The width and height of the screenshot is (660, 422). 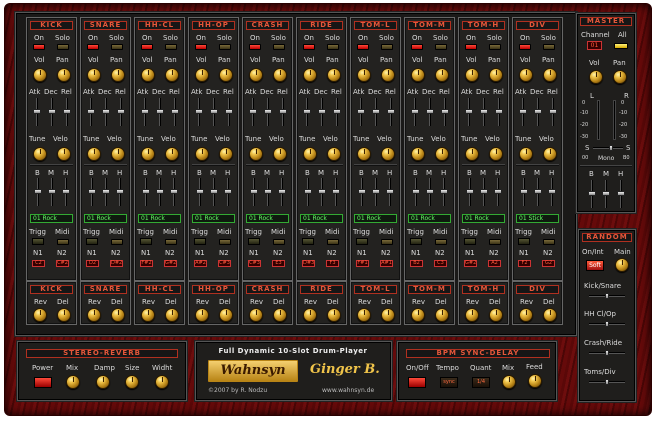 I want to click on preset-display: 01 Stick, so click(x=537, y=218).